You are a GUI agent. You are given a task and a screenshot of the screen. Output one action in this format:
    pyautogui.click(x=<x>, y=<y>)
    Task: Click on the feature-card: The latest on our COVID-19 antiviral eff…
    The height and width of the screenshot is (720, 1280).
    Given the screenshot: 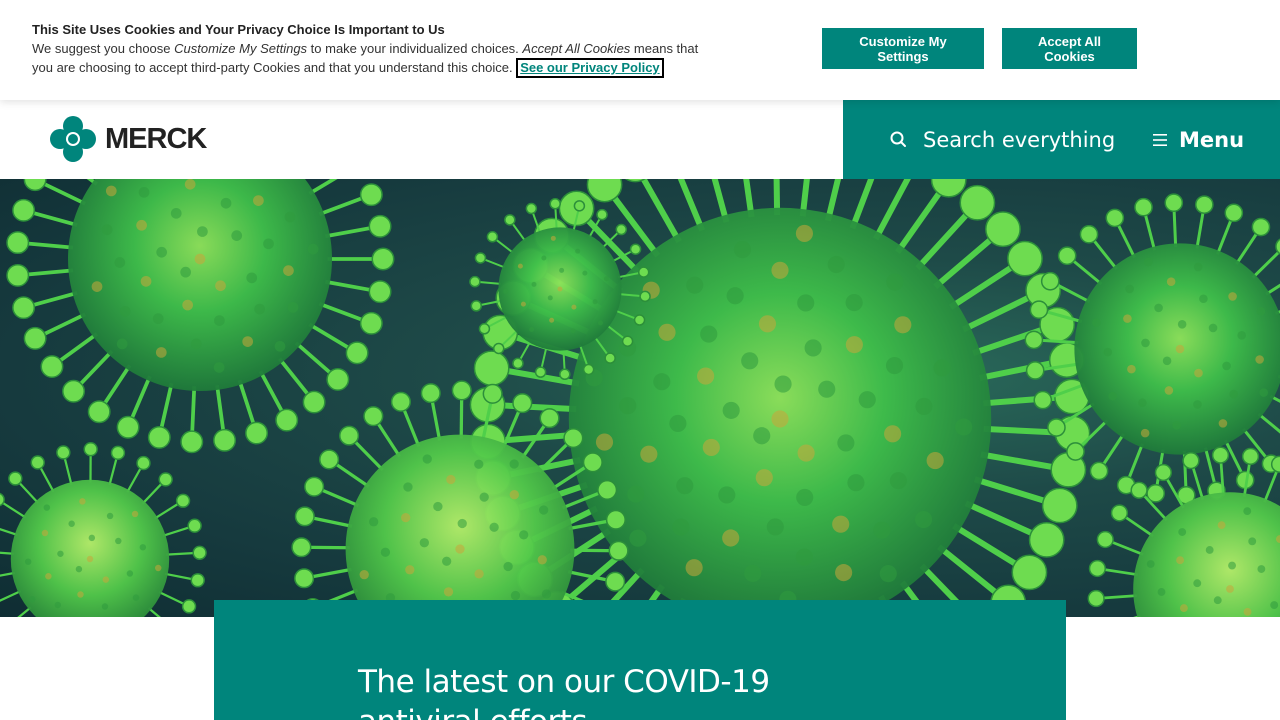 What is the action you would take?
    pyautogui.click(x=640, y=660)
    